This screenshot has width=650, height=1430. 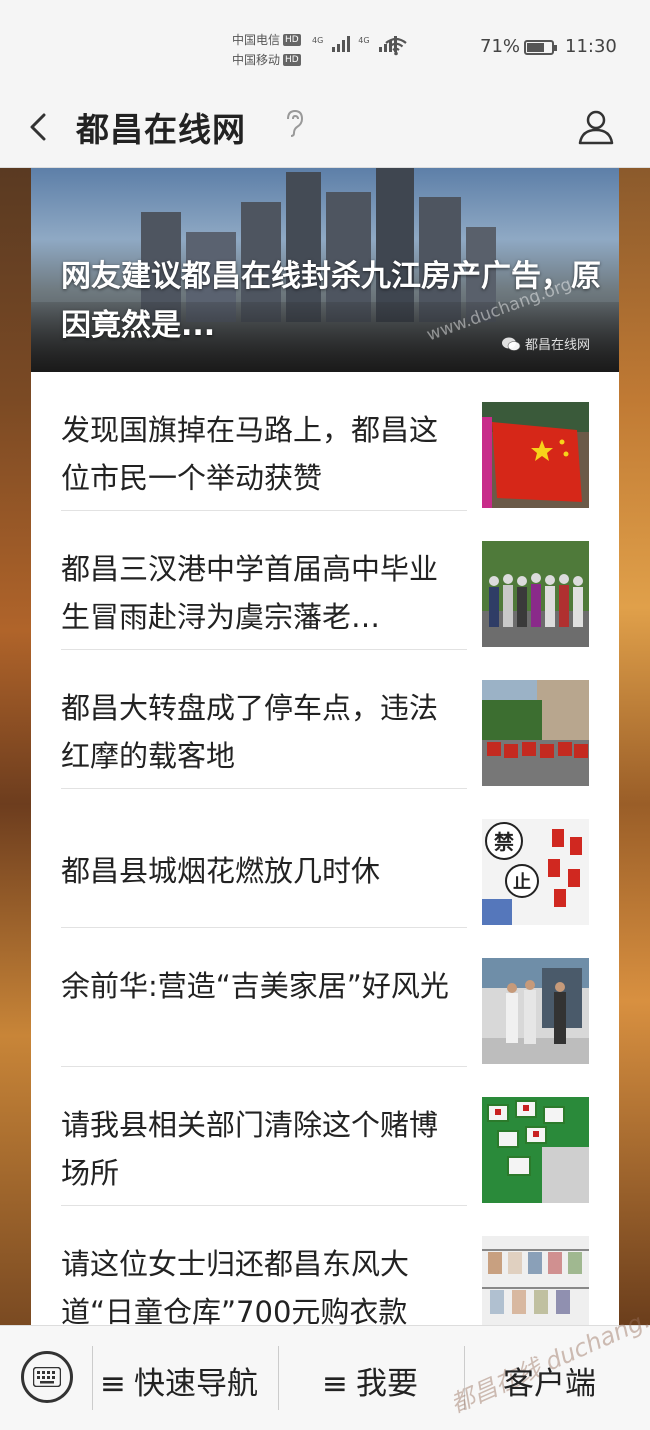 I want to click on wechat-icon, so click(x=511, y=344).